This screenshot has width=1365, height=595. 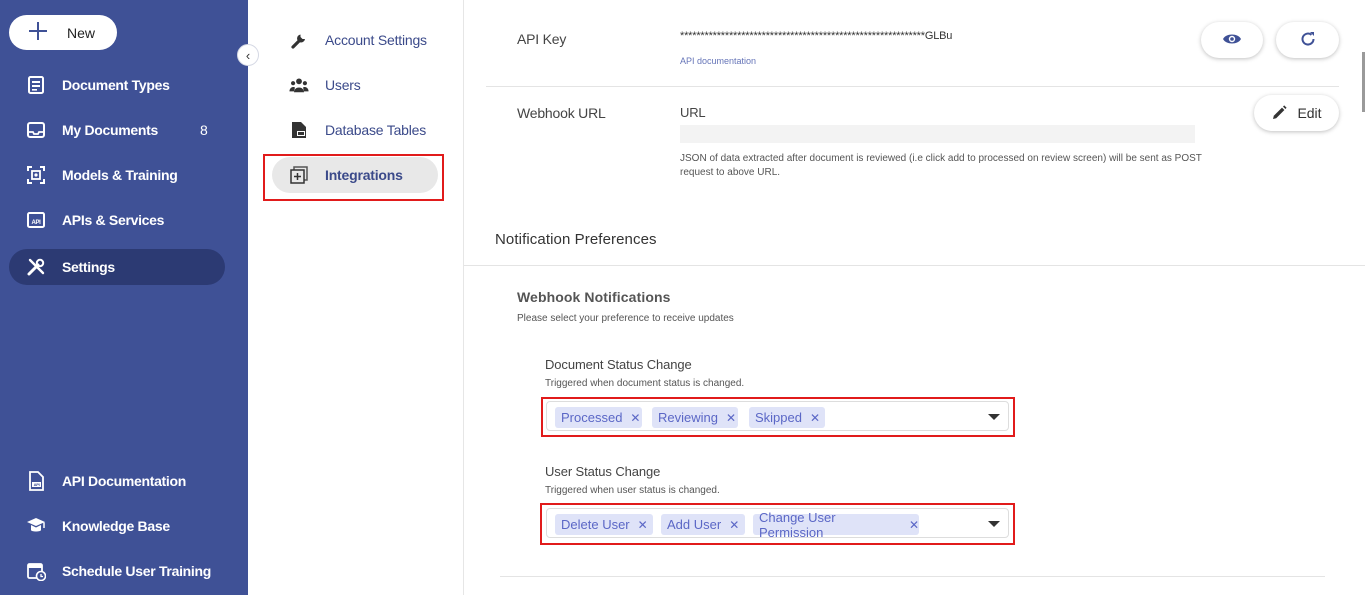 I want to click on api-icon: API, so click(x=36, y=220).